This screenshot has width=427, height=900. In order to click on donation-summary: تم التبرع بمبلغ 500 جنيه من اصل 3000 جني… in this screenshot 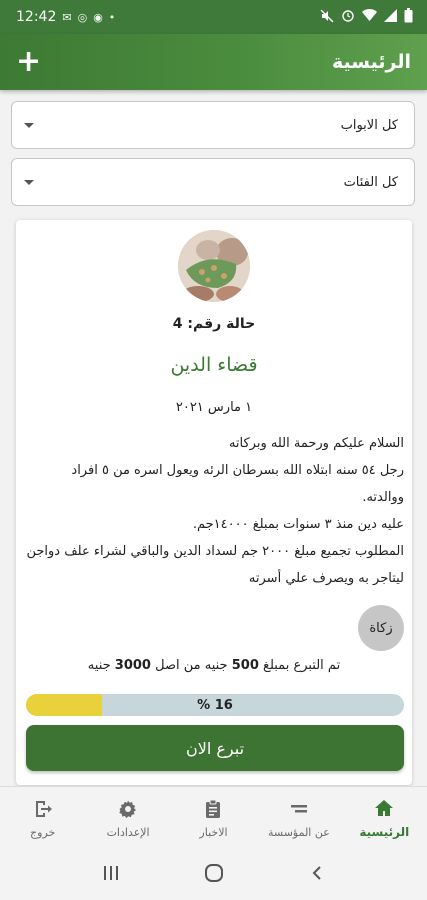, I will do `click(214, 665)`.